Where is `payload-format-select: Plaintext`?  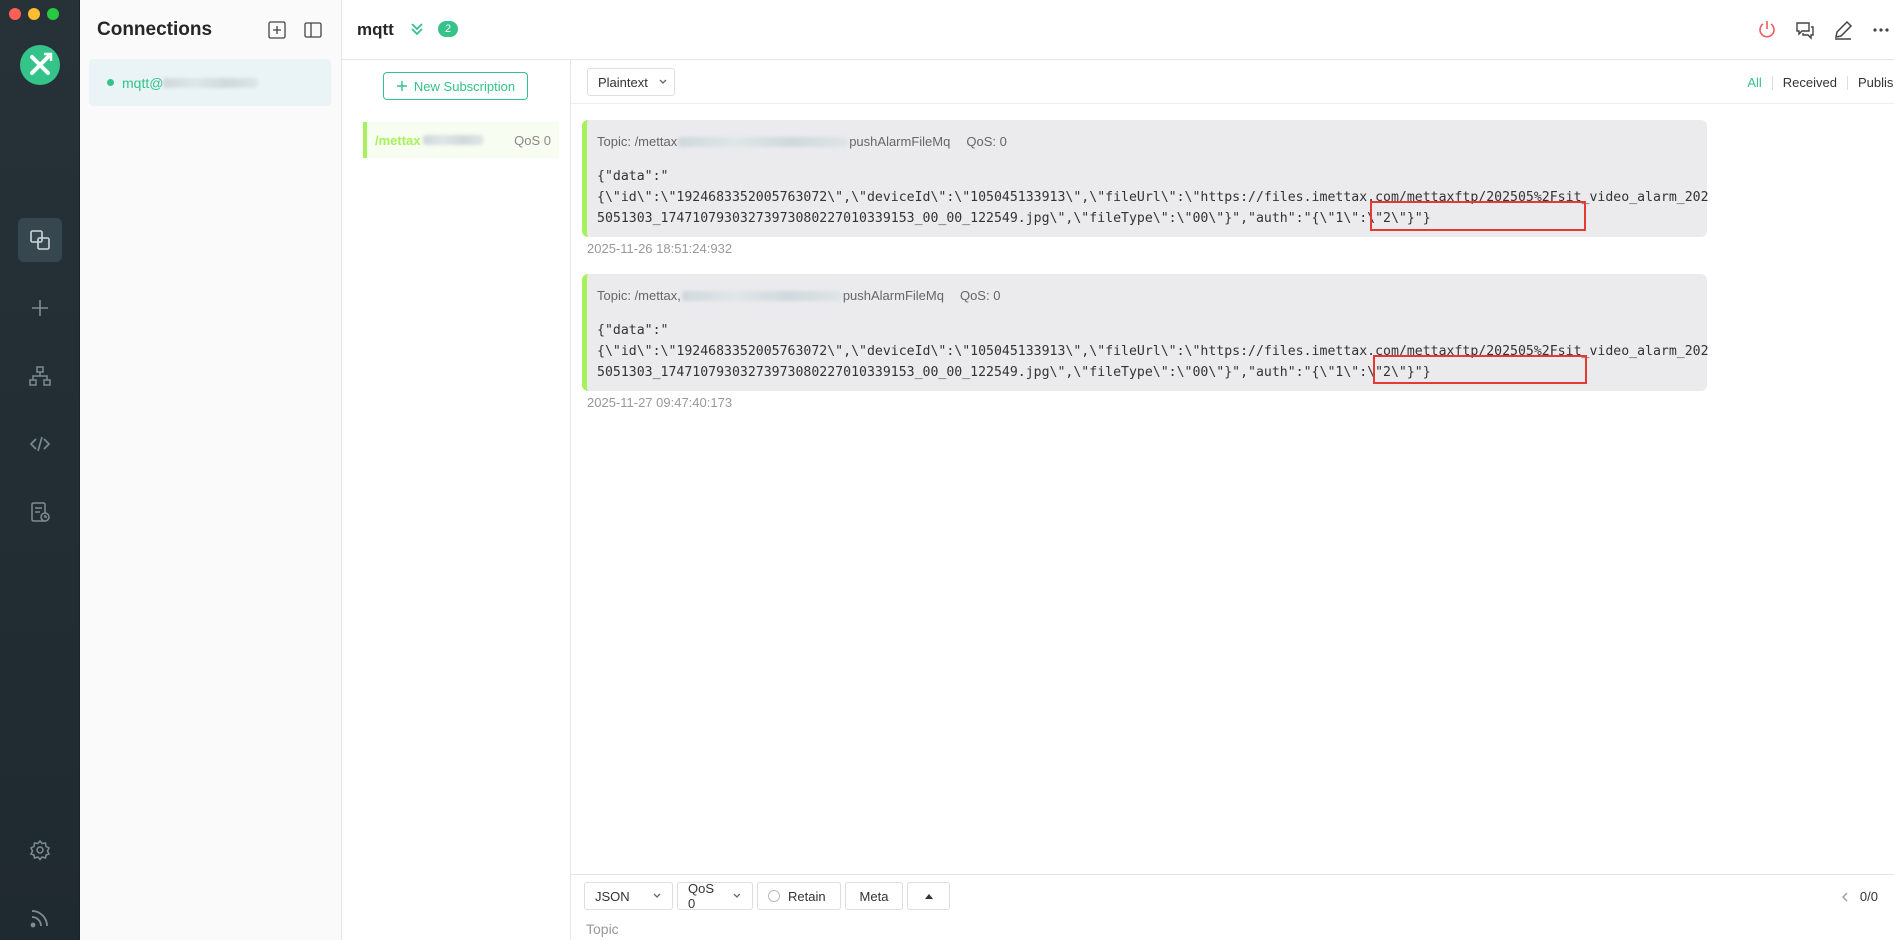
payload-format-select: Plaintext is located at coordinates (631, 82).